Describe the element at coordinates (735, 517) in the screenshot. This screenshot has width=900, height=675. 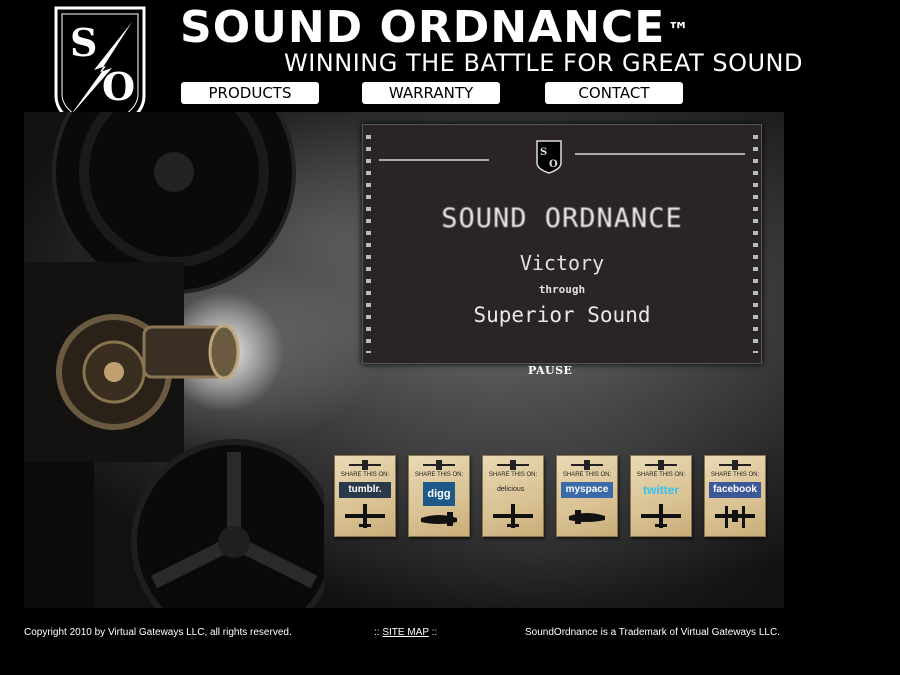
I see `twin-boom-plane-icon` at that location.